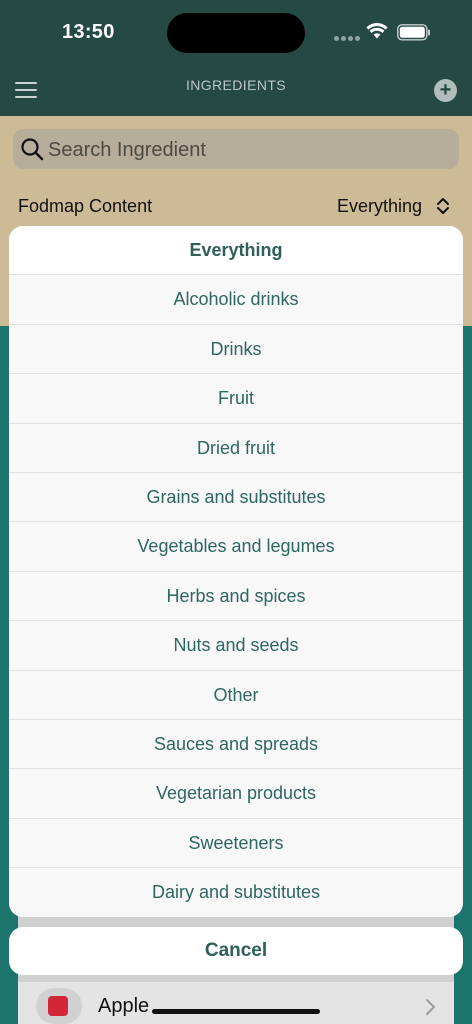 The width and height of the screenshot is (472, 1024). What do you see at coordinates (236, 547) in the screenshot?
I see `action-sheet-option: Vegetables and legumes` at bounding box center [236, 547].